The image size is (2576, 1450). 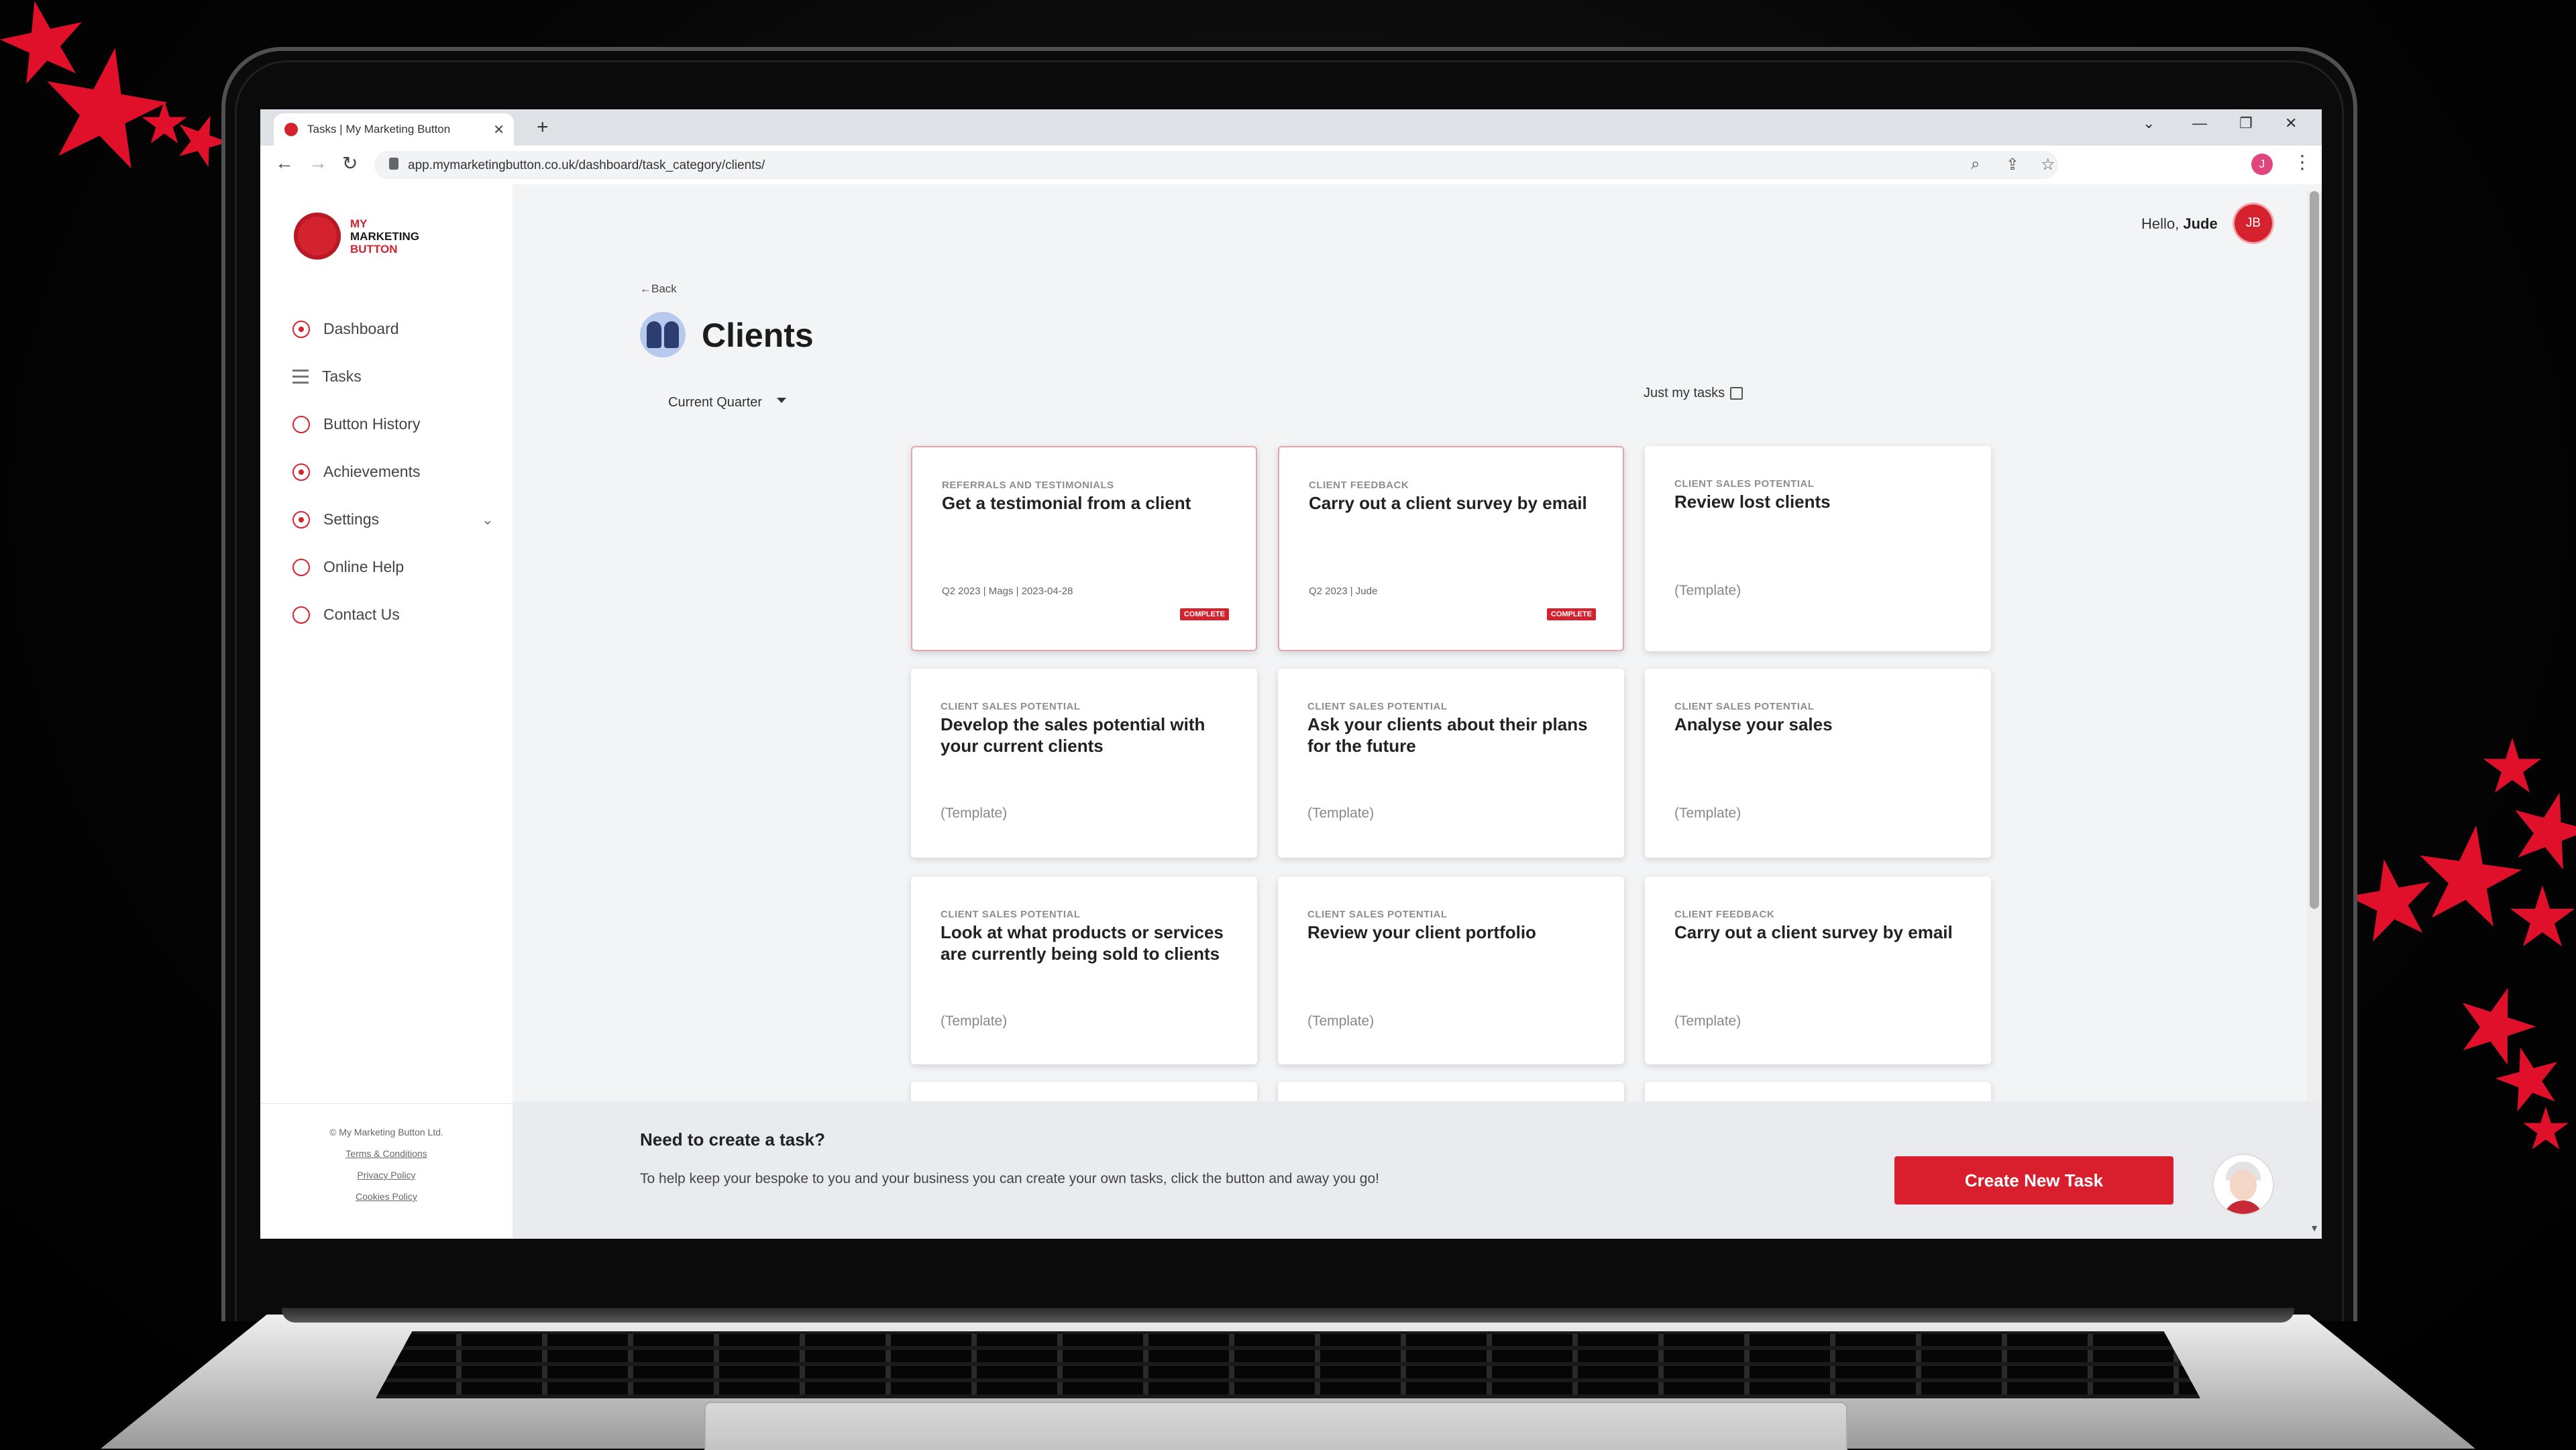 I want to click on bookmark-star-icon: ☆, so click(x=2048, y=164).